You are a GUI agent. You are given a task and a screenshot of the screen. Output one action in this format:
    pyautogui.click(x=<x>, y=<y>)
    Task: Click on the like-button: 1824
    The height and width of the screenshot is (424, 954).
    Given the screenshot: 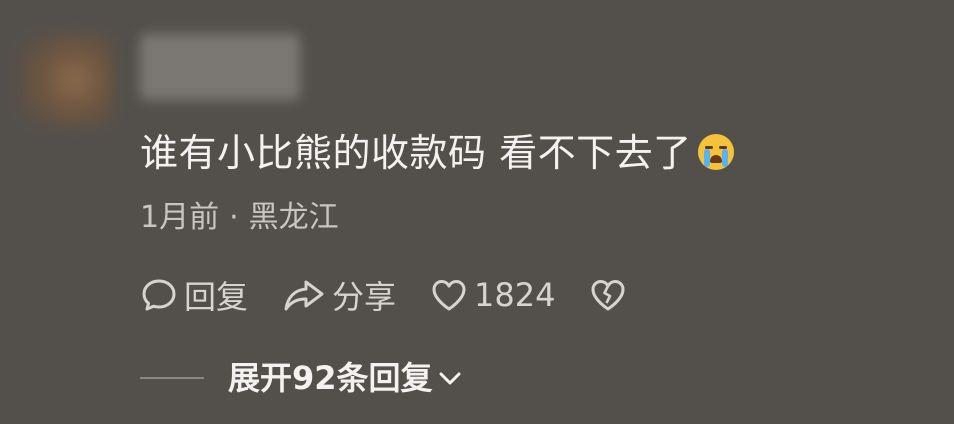 What is the action you would take?
    pyautogui.click(x=492, y=295)
    